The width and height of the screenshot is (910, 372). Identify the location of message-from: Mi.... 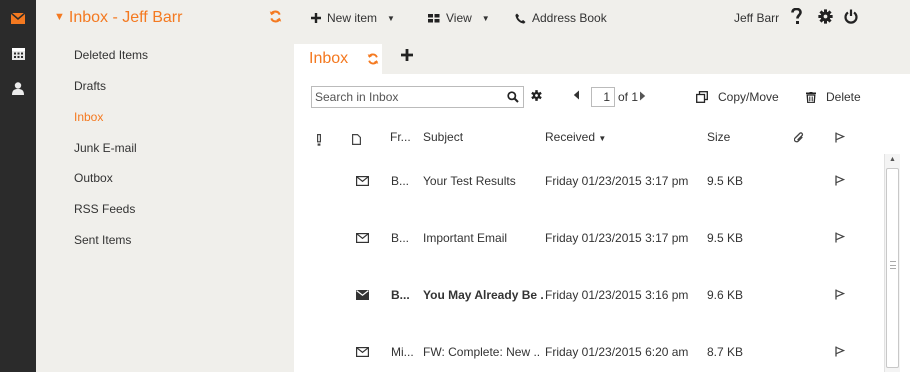
(402, 352).